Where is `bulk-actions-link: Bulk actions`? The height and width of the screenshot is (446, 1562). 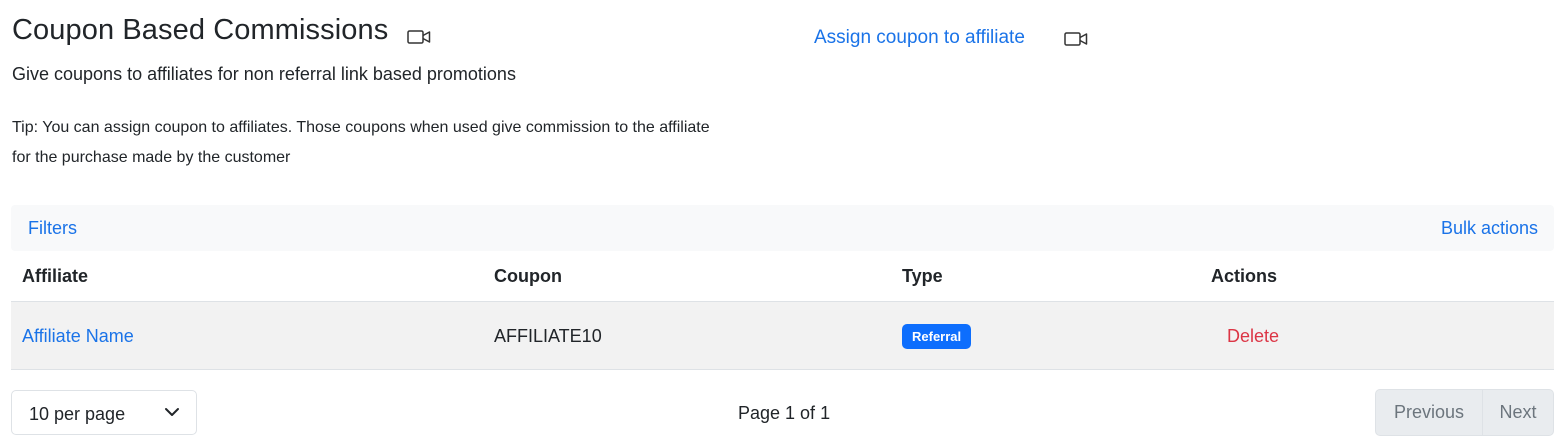
bulk-actions-link: Bulk actions is located at coordinates (1489, 228).